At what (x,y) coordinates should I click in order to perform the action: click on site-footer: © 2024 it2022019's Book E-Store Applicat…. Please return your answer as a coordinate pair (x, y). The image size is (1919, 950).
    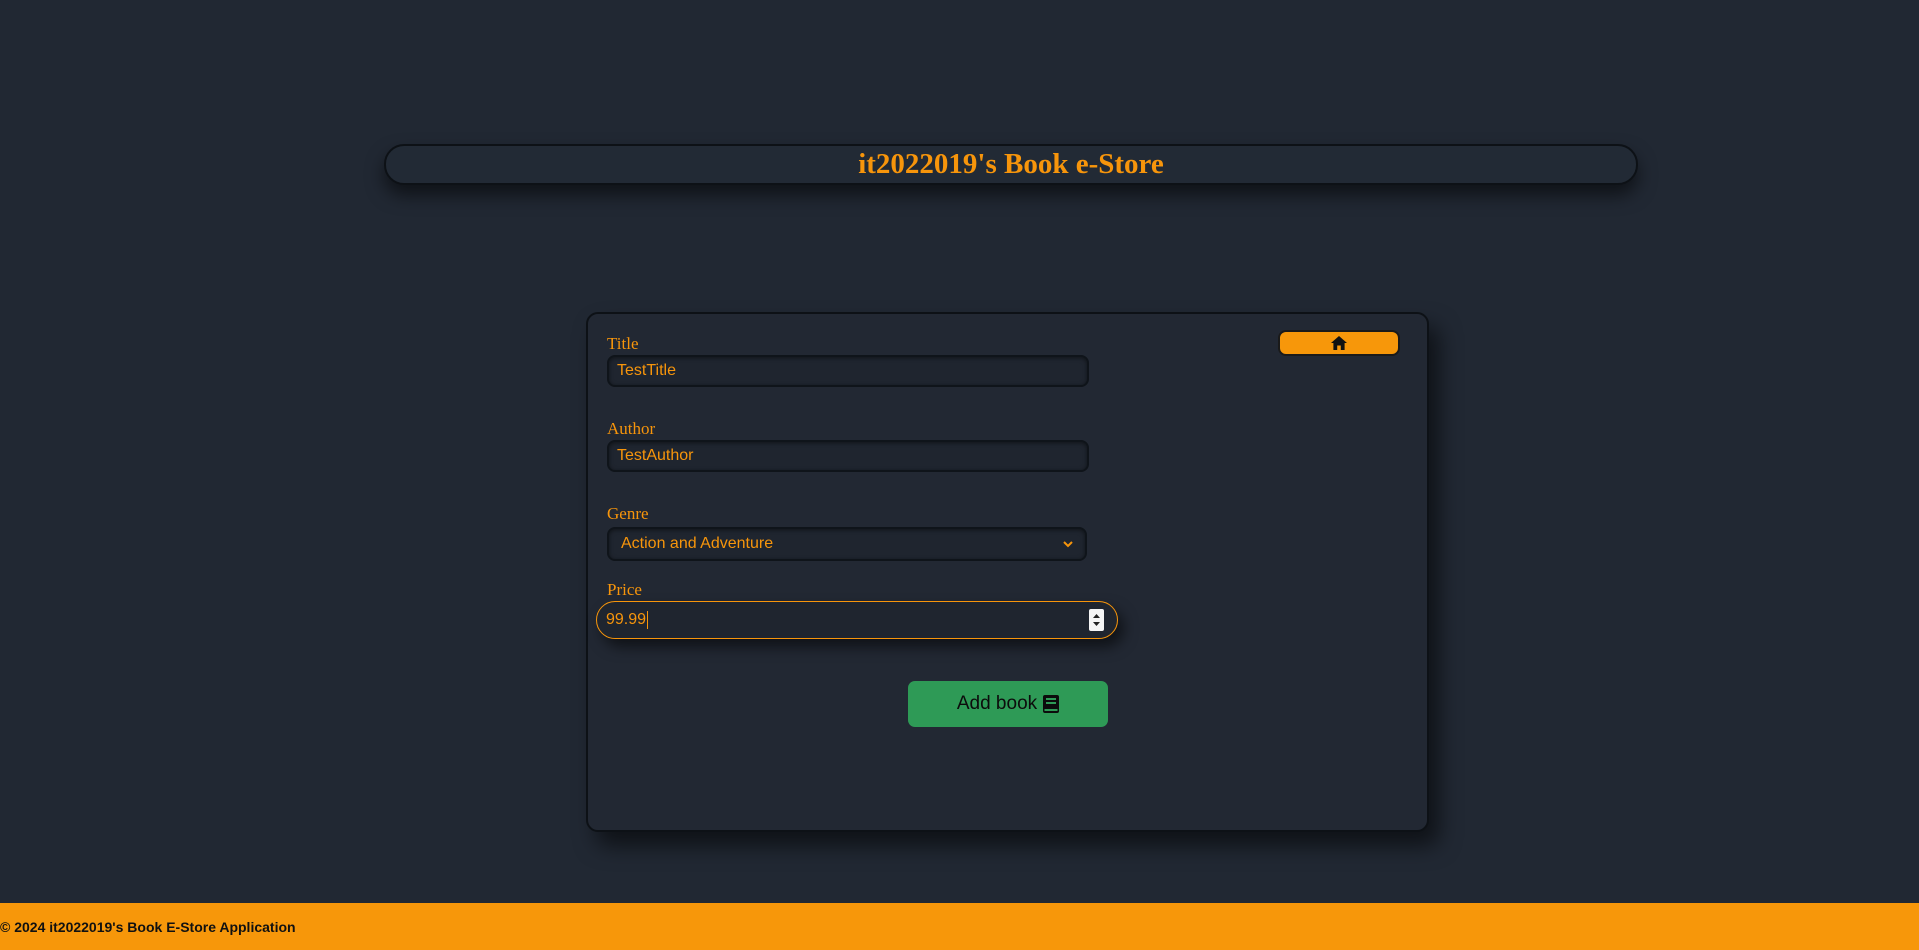
    Looking at the image, I should click on (959, 926).